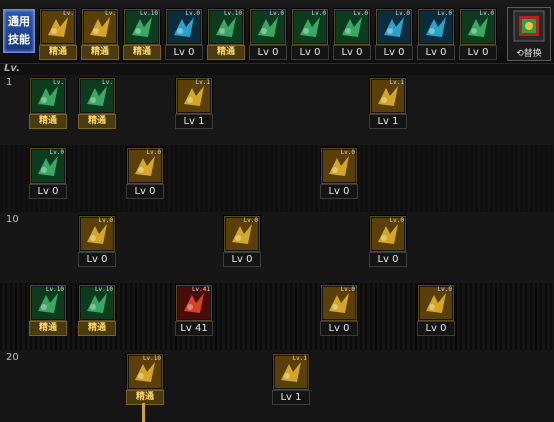  I want to click on swap-button: ⟲替换, so click(529, 34).